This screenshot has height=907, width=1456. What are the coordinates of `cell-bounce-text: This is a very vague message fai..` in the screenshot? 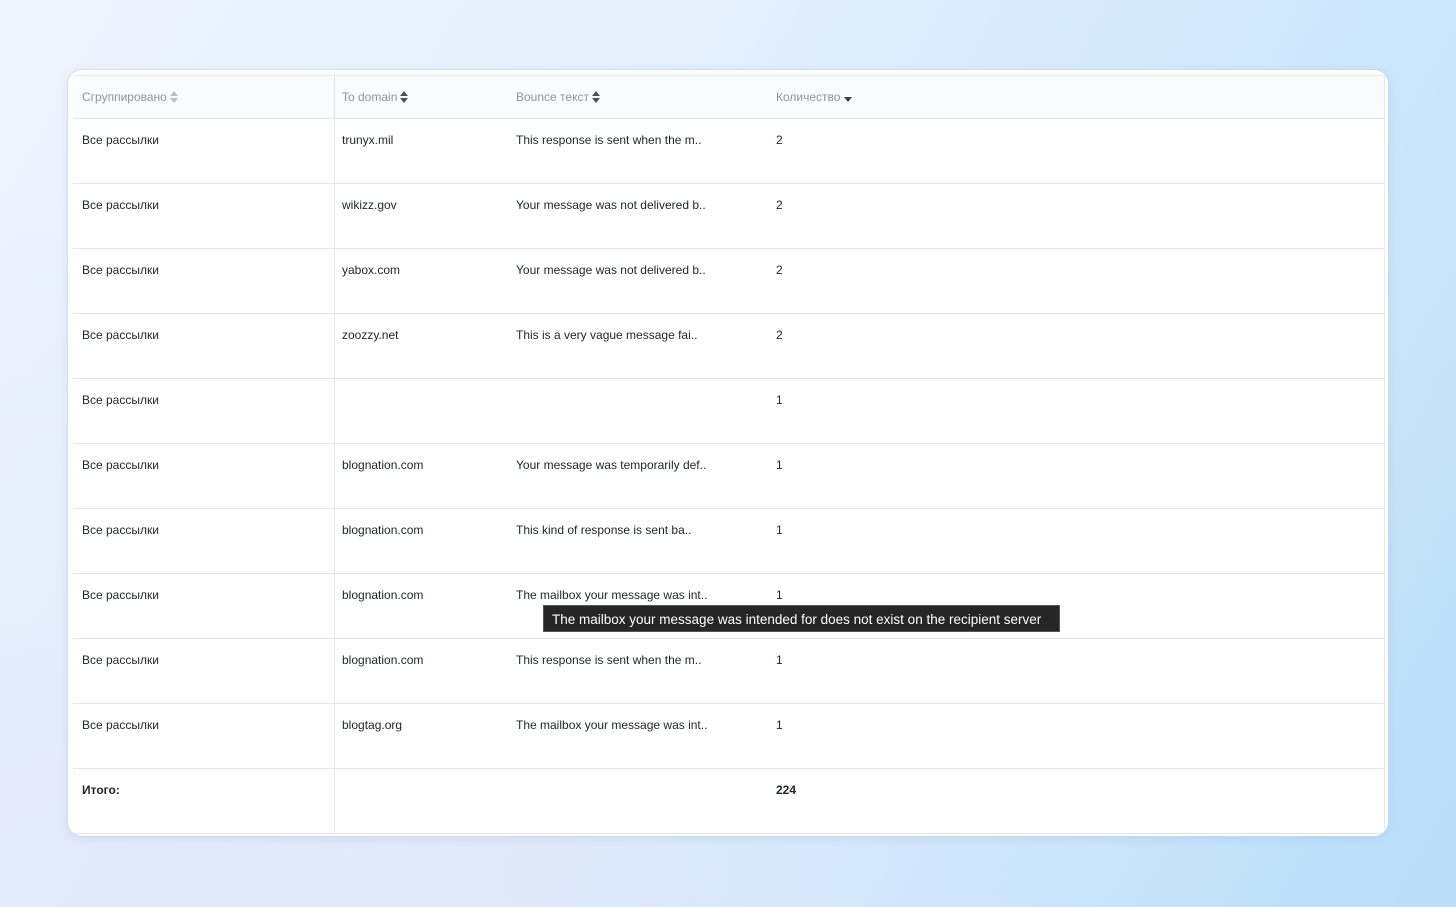 It's located at (606, 335).